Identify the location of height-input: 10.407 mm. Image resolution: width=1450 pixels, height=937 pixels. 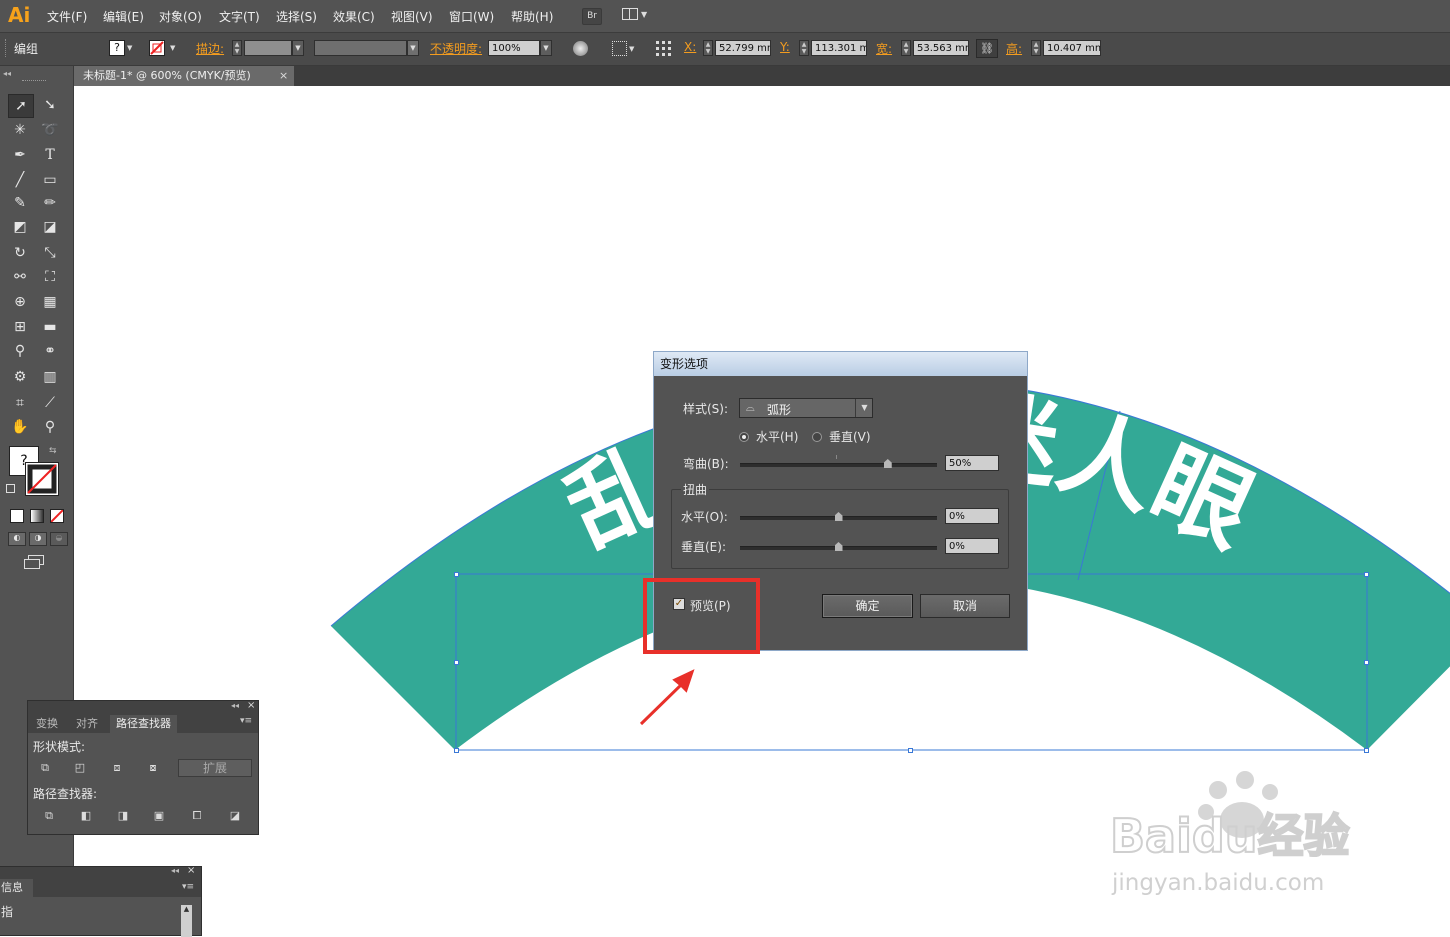
(1072, 48).